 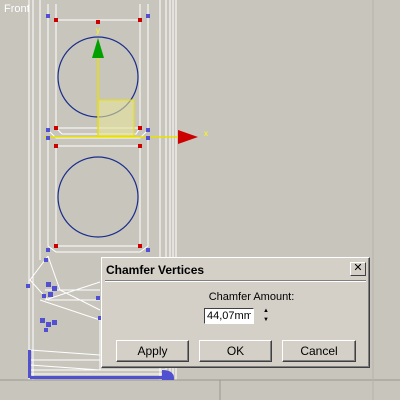 What do you see at coordinates (116, 118) in the screenshot?
I see `gizmo-plane-handle` at bounding box center [116, 118].